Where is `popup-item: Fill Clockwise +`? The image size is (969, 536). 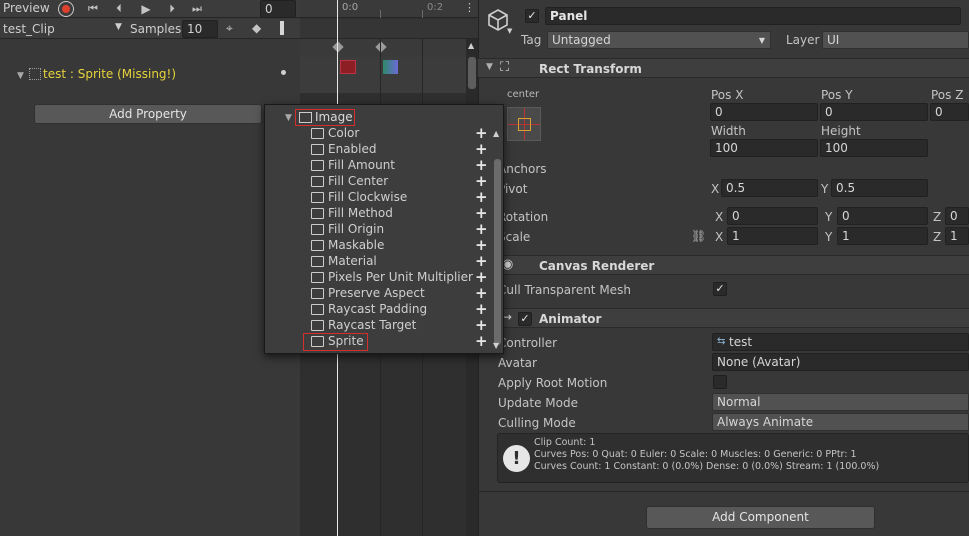 popup-item: Fill Clockwise + is located at coordinates (379, 197).